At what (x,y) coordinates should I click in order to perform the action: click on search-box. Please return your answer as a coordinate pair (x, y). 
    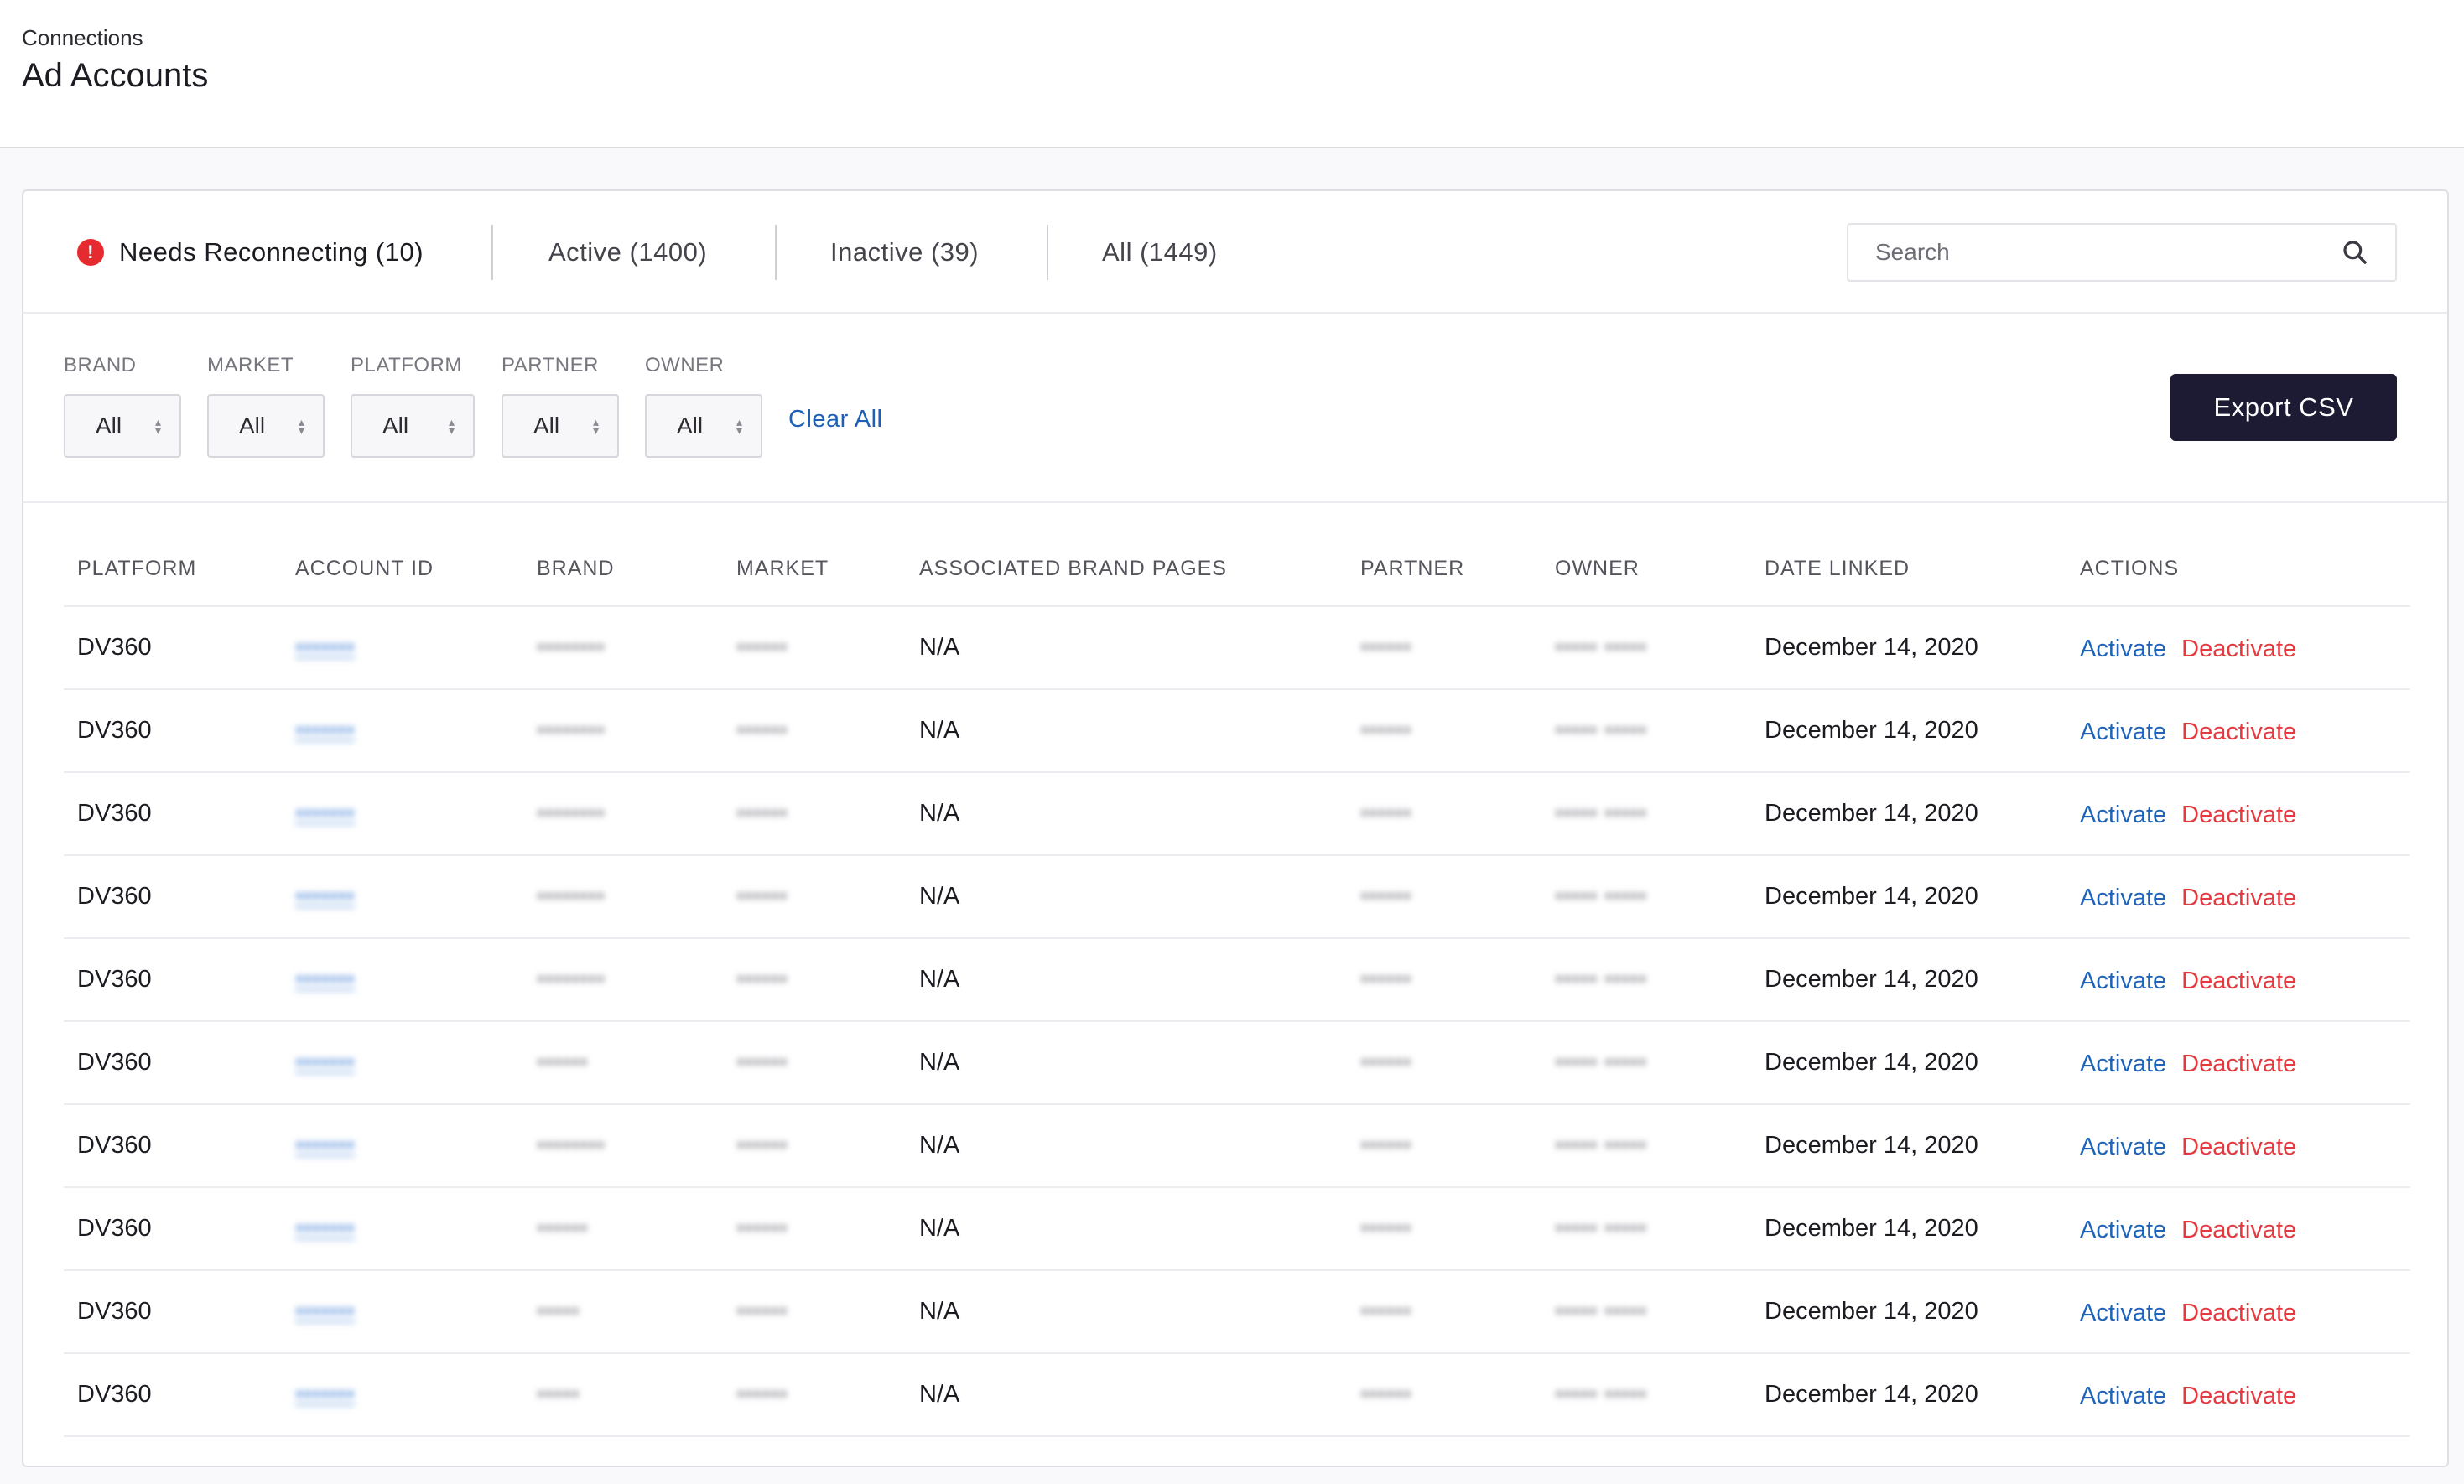
    Looking at the image, I should click on (2122, 252).